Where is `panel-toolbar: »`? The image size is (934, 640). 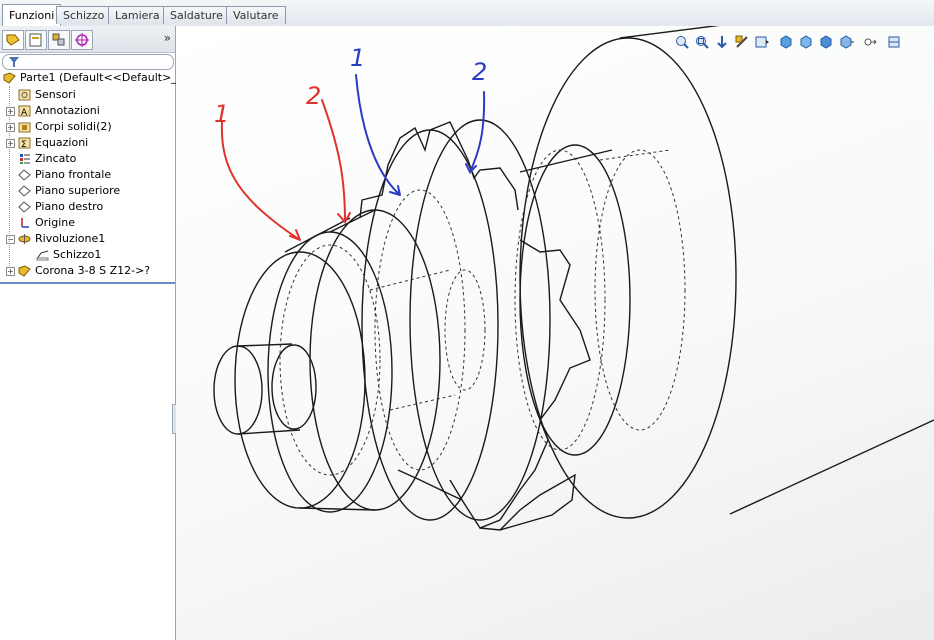
panel-toolbar: » is located at coordinates (87, 39).